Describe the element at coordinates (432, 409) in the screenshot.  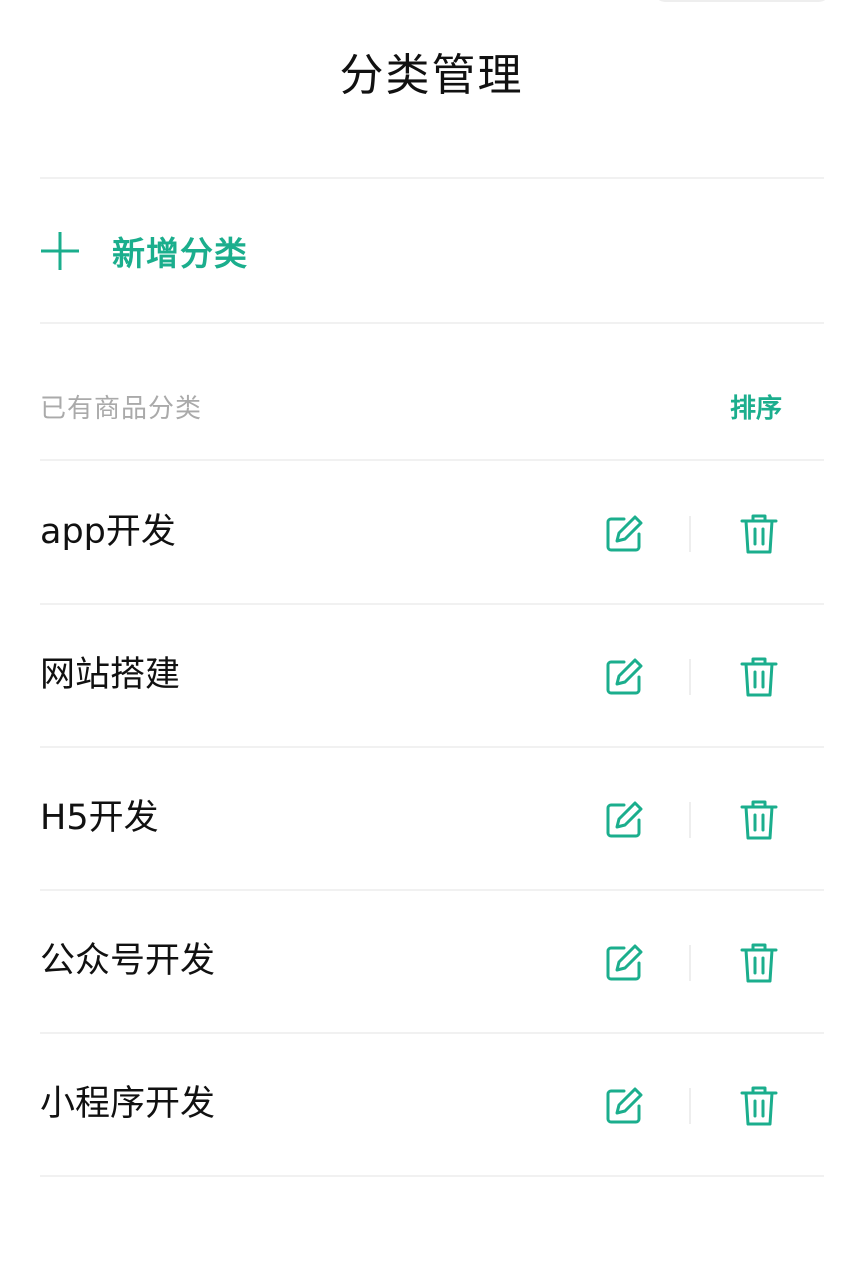
I see `section-header: 已有商品分类 排序` at that location.